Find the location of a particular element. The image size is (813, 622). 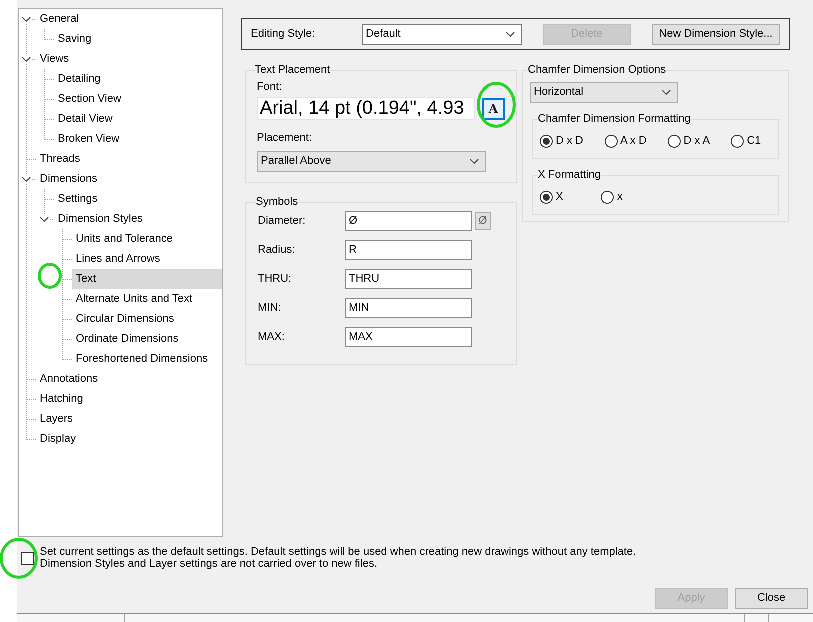

tree-item: General is located at coordinates (60, 19).